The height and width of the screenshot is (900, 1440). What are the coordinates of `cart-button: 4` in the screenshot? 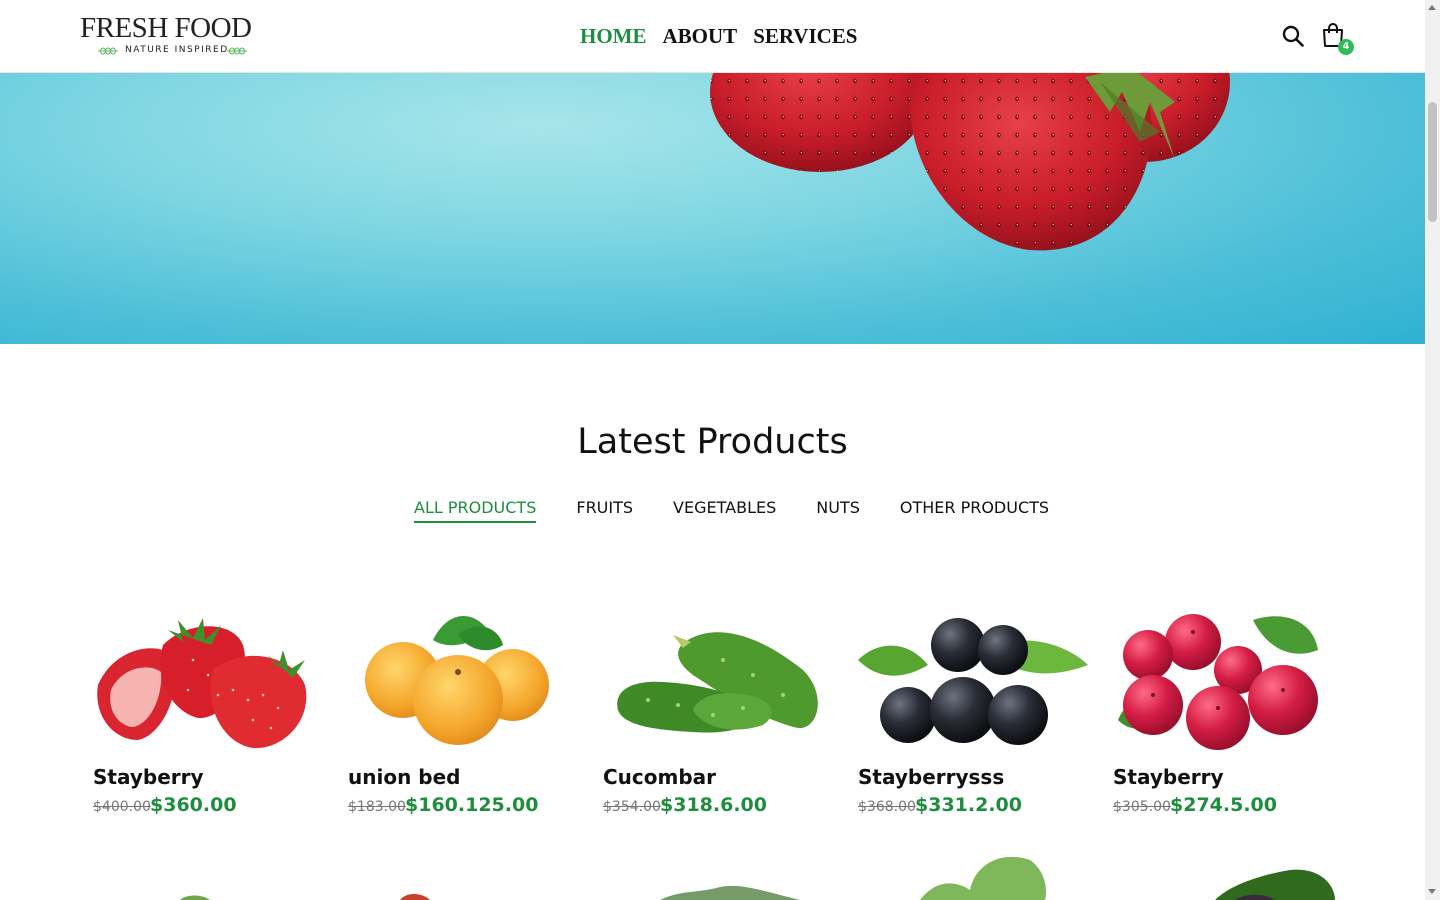 It's located at (1337, 39).